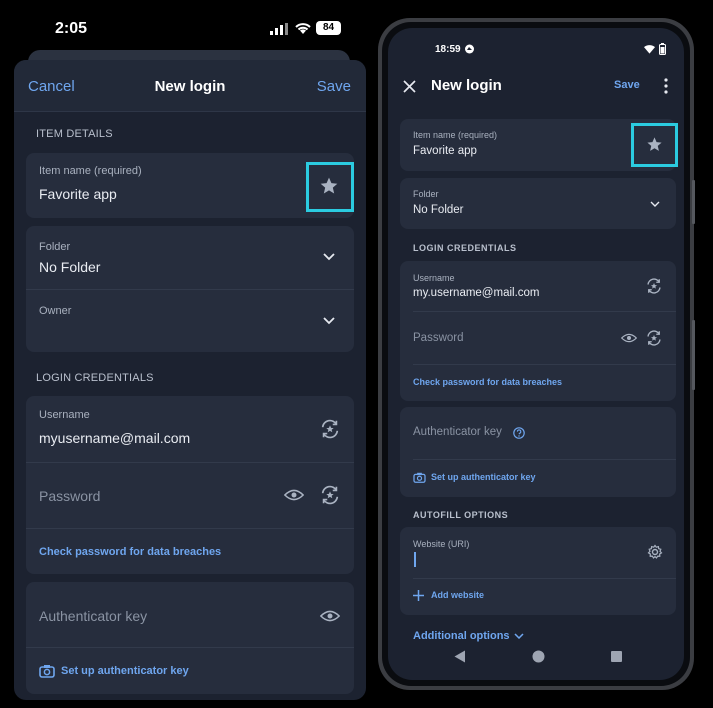 Image resolution: width=713 pixels, height=708 pixels. Describe the element at coordinates (538, 656) in the screenshot. I see `home-nav-icon` at that location.